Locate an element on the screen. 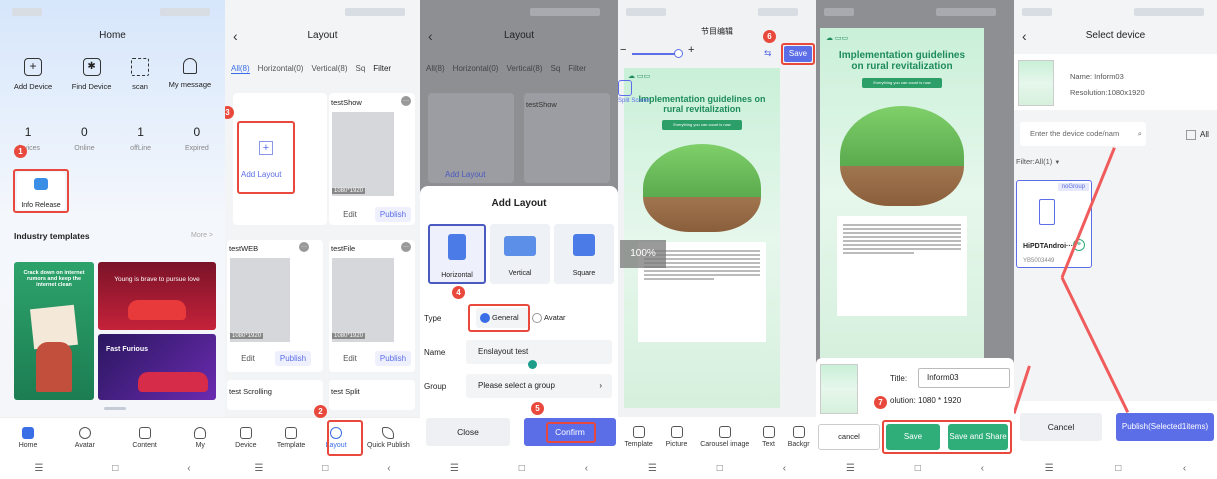 The height and width of the screenshot is (479, 1217). zoom-in-icon: + is located at coordinates (691, 50).